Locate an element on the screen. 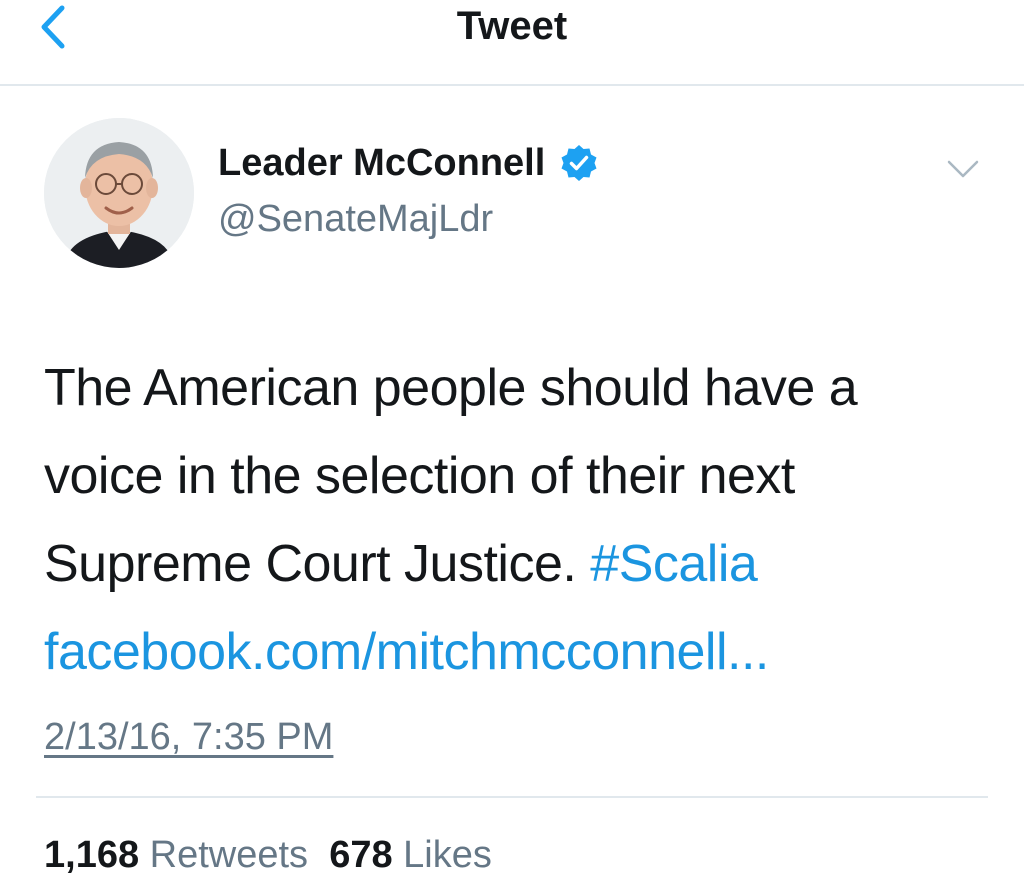 The width and height of the screenshot is (1024, 876). tweet-text-line: Supreme Court Justice. #Scalia is located at coordinates (524, 564).